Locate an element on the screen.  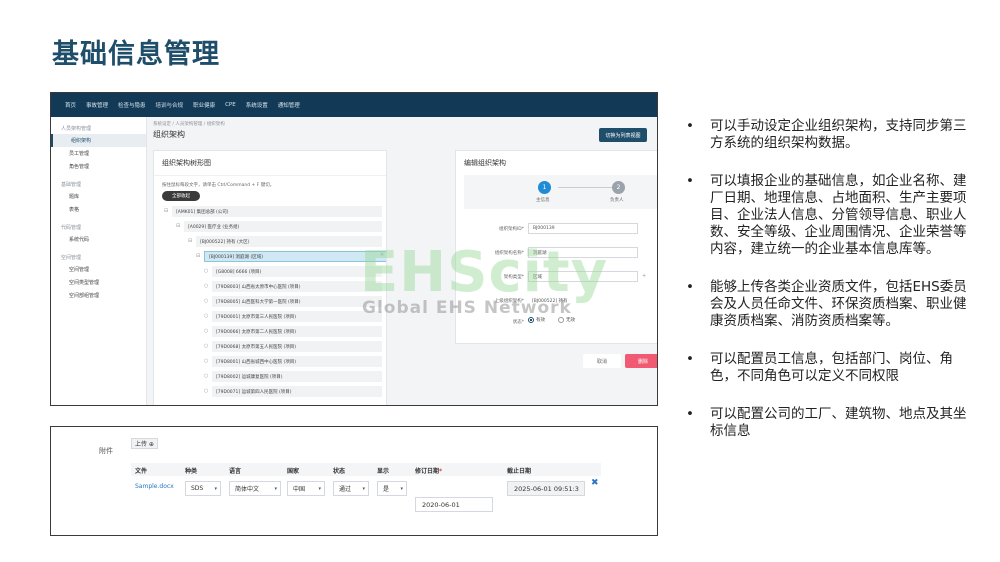
step-label: 主信息 is located at coordinates (543, 200).